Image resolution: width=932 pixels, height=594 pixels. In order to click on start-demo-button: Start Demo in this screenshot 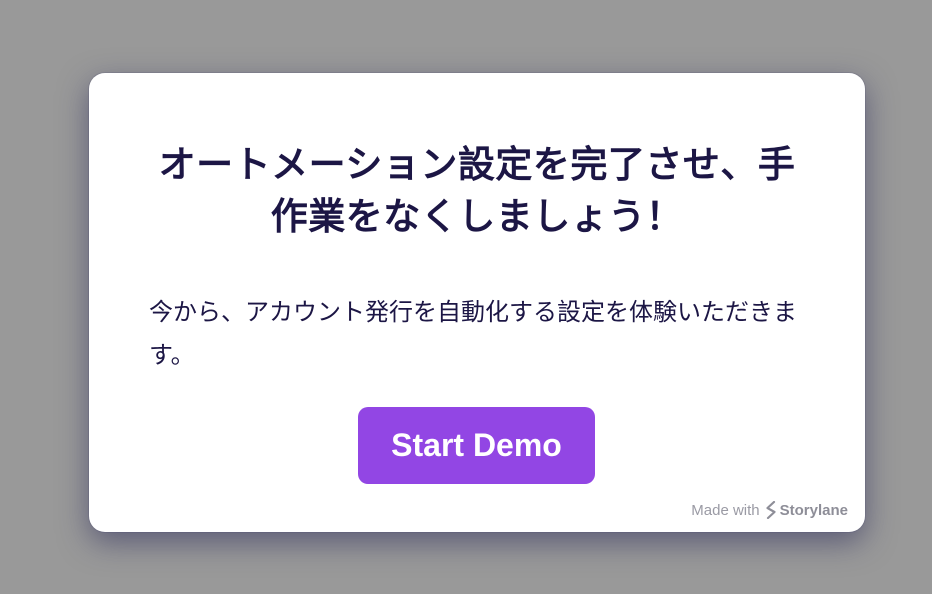, I will do `click(476, 445)`.